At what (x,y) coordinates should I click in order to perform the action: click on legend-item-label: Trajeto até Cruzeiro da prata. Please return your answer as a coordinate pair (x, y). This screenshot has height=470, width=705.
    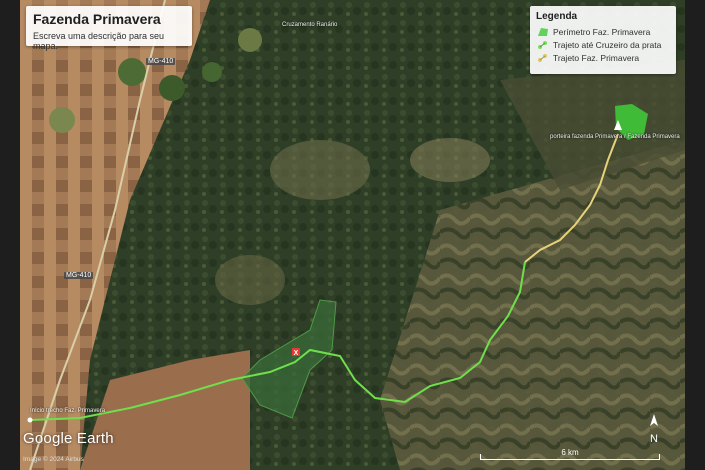
    Looking at the image, I should click on (607, 44).